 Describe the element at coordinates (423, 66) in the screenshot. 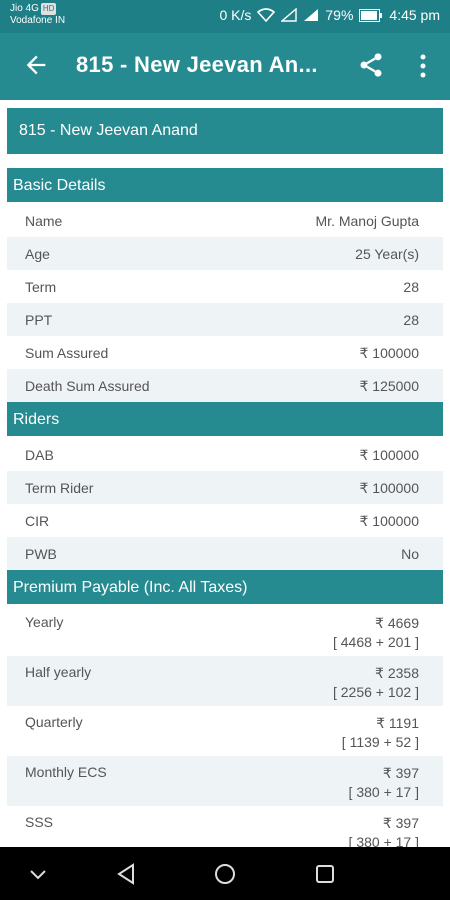

I see `more-vertical-icon` at that location.